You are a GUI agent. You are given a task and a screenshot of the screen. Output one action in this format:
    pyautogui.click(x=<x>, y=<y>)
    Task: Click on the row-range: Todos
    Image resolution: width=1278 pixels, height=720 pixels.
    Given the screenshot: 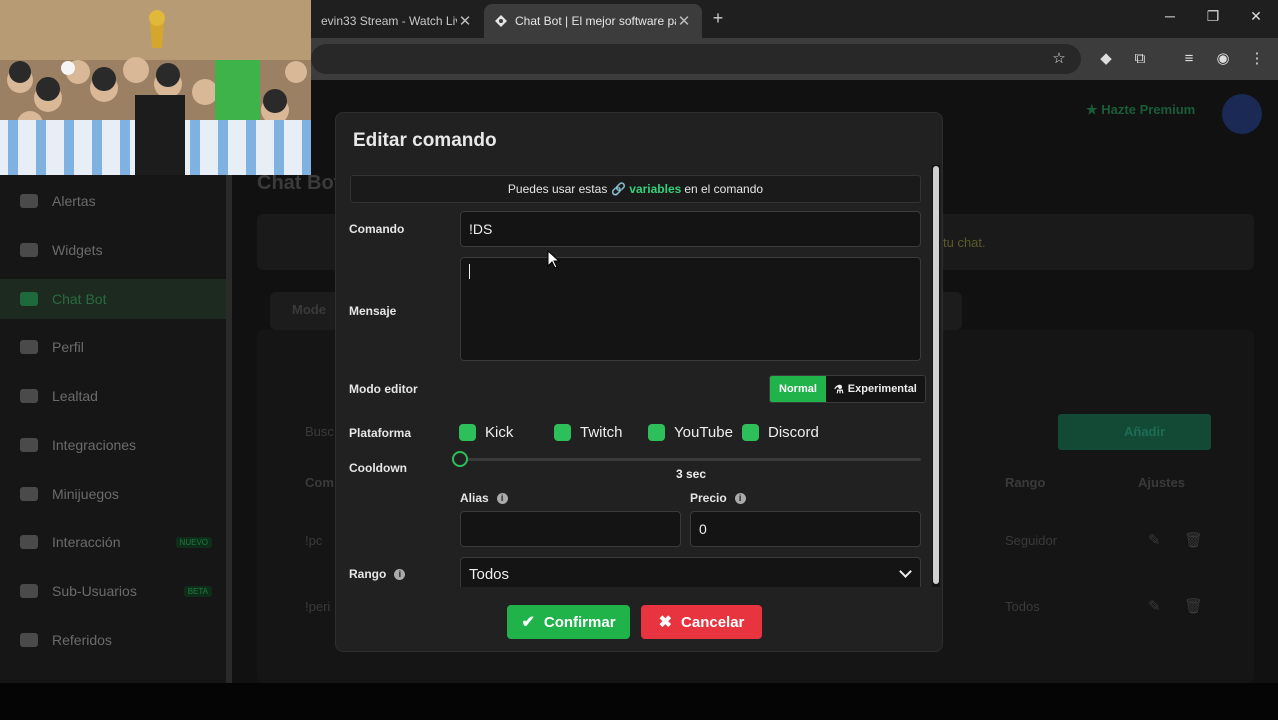 What is the action you would take?
    pyautogui.click(x=1022, y=606)
    